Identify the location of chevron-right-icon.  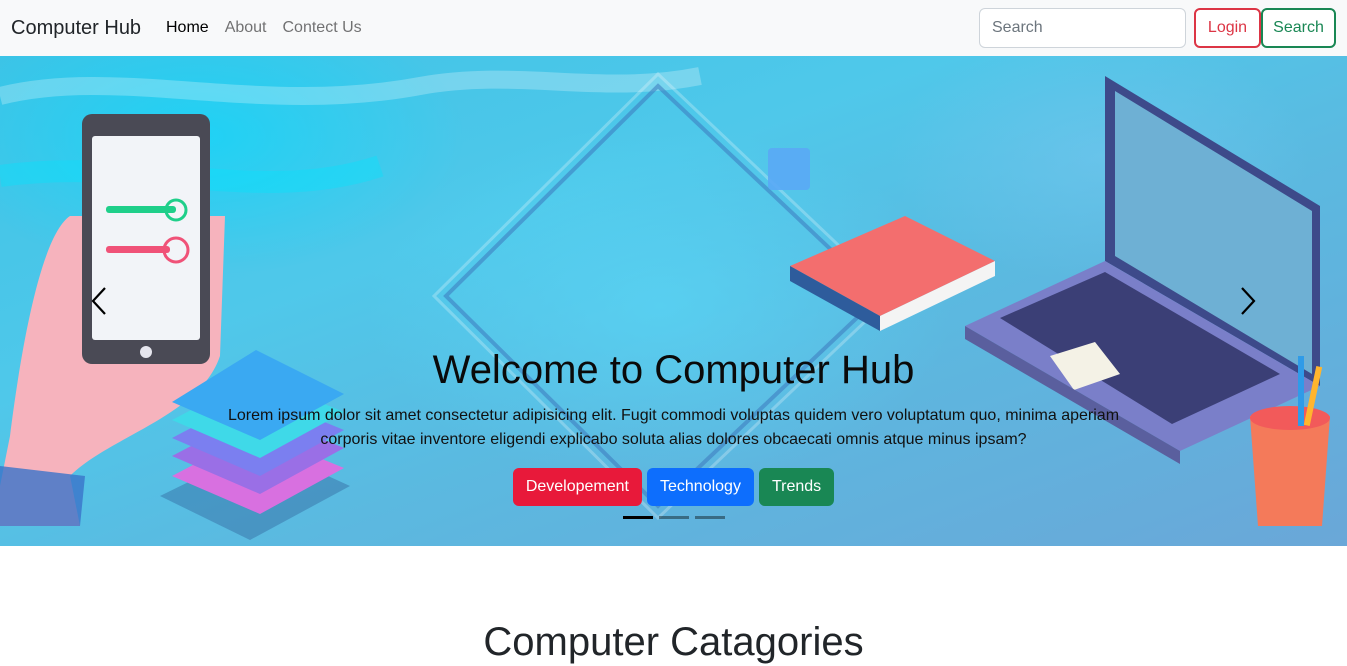
(1248, 301).